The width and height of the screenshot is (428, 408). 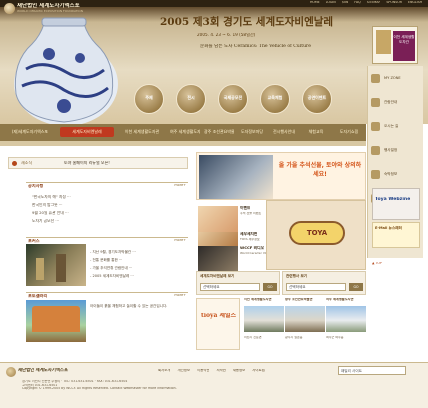 What do you see at coordinates (253, 337) in the screenshot?
I see `museum-subtitle: 이천시 신둔면` at bounding box center [253, 337].